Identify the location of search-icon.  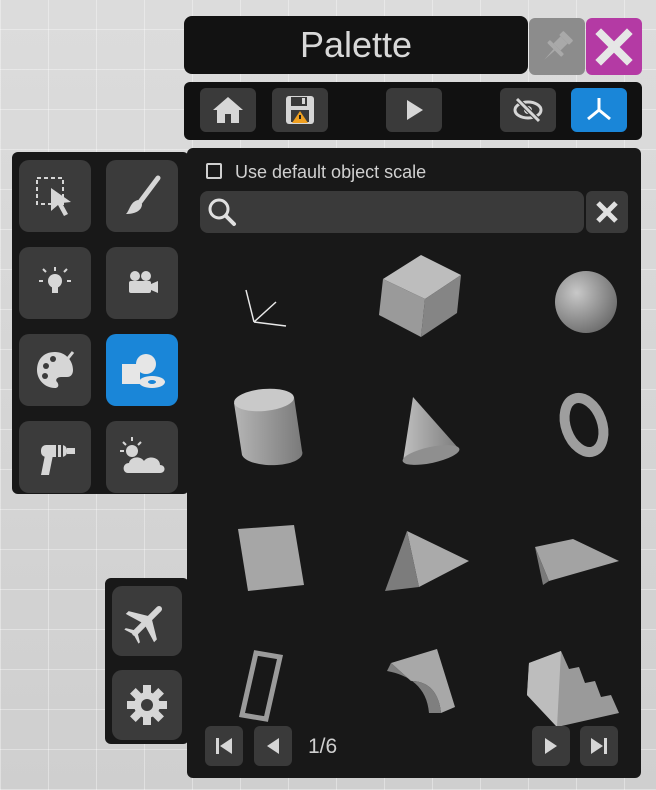
(222, 214).